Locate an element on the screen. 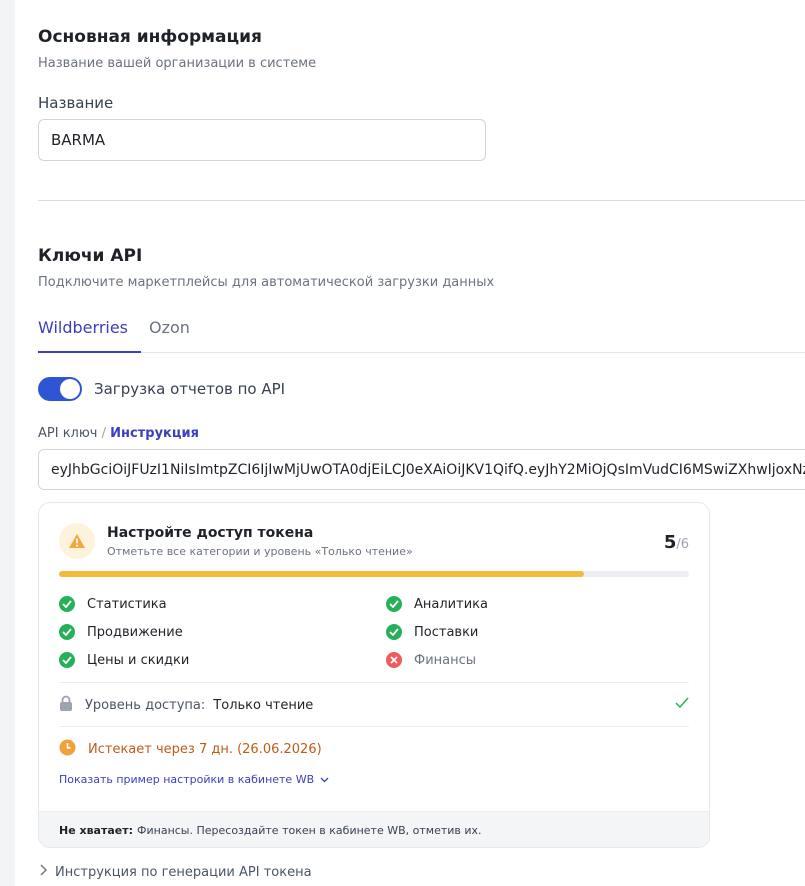  category-label: Цены и скидки is located at coordinates (138, 660).